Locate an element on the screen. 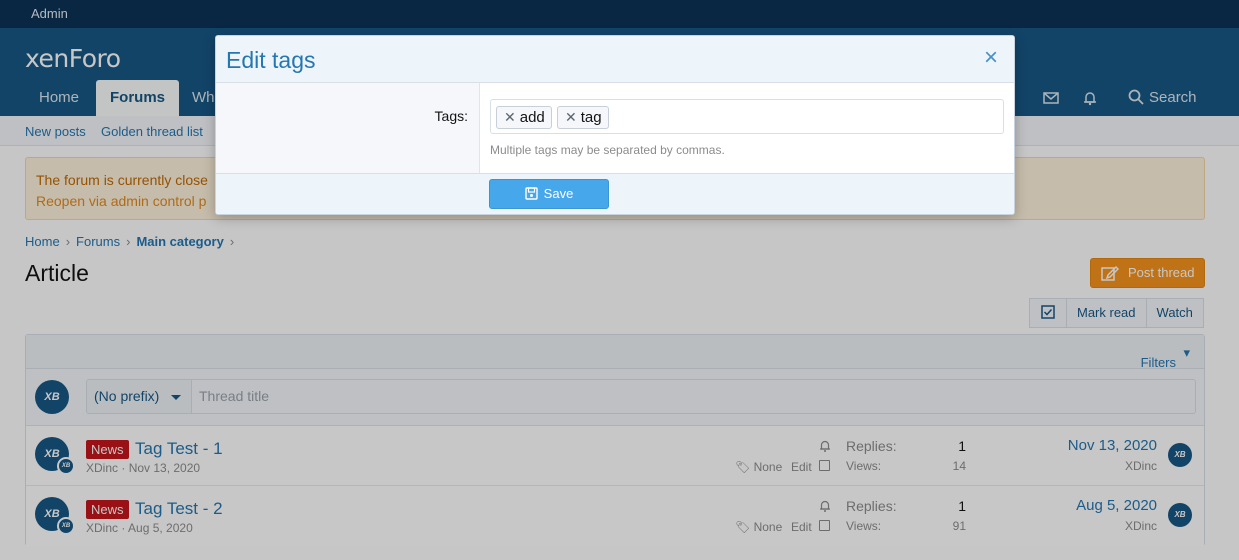 Image resolution: width=1239 pixels, height=560 pixels. dialog-title: Edit tags is located at coordinates (271, 60).